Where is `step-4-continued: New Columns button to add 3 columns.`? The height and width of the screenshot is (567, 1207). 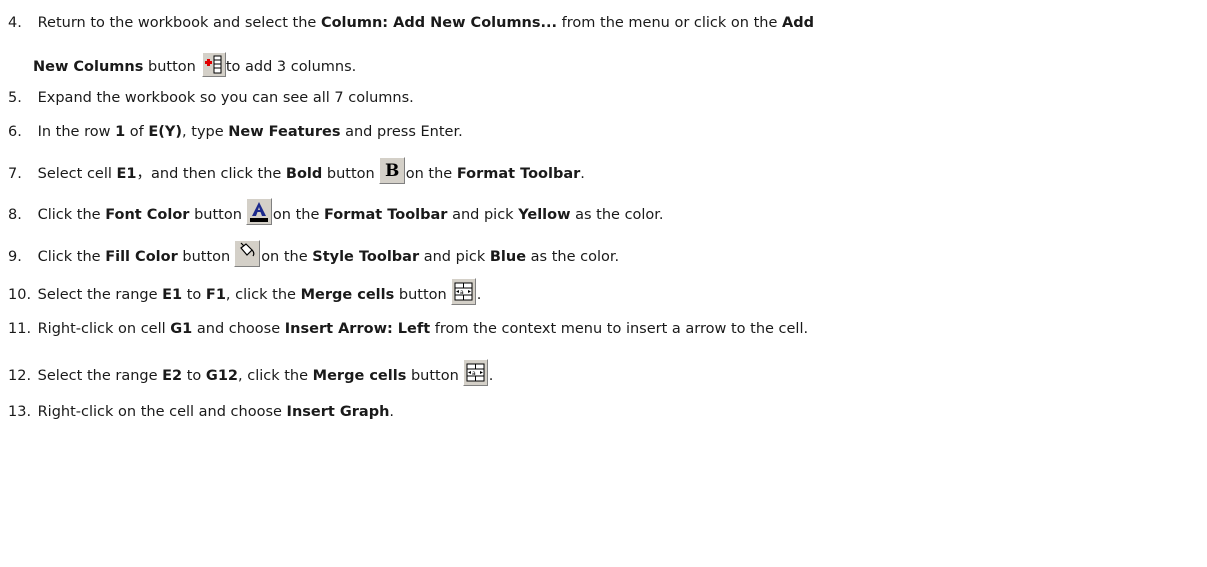 step-4-continued: New Columns button to add 3 columns. is located at coordinates (194, 64).